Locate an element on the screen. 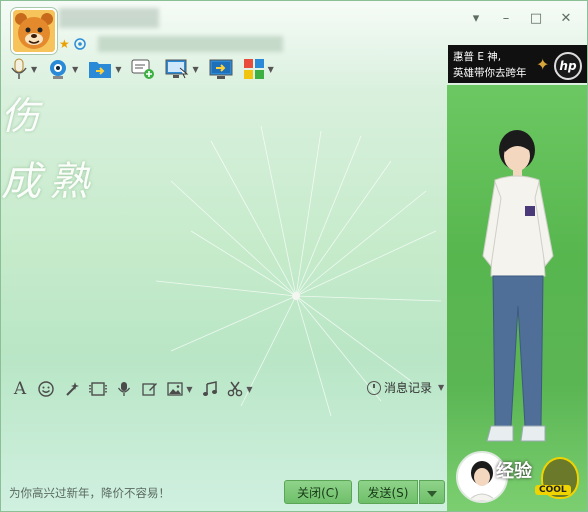 The image size is (588, 512). send-button: 发送(S) is located at coordinates (388, 492).